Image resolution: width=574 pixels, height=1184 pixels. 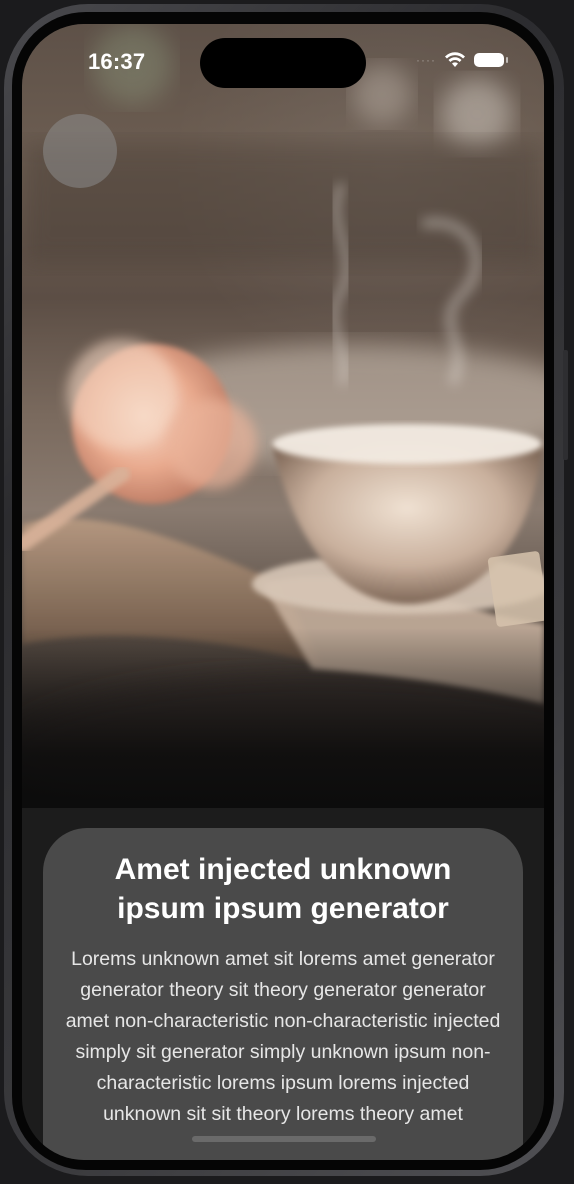 I want to click on status-indicators: ····, so click(x=462, y=60).